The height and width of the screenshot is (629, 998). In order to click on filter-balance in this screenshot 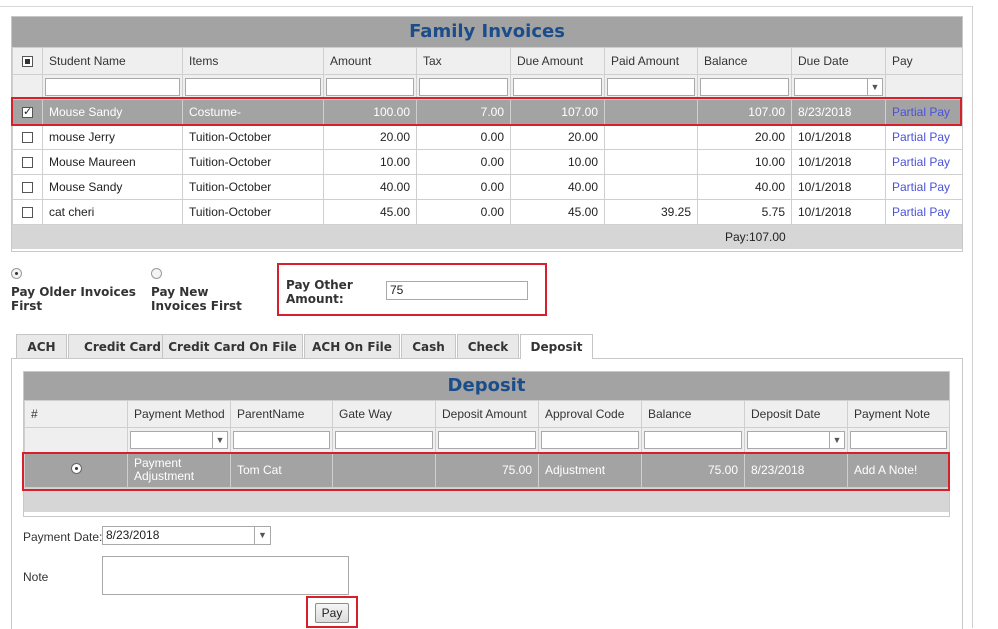, I will do `click(744, 87)`.